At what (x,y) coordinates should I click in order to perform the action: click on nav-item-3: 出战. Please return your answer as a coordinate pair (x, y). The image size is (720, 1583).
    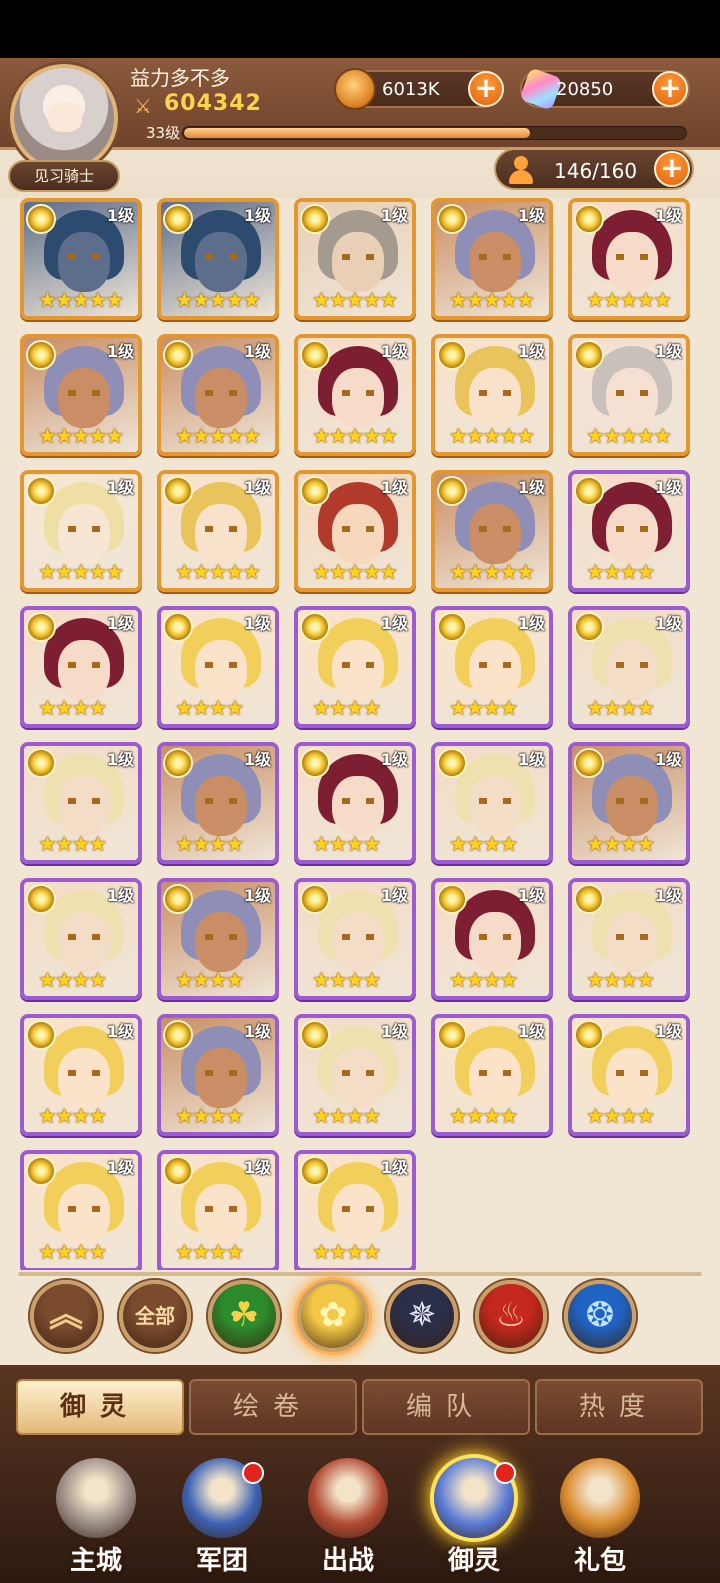
    Looking at the image, I should click on (348, 1520).